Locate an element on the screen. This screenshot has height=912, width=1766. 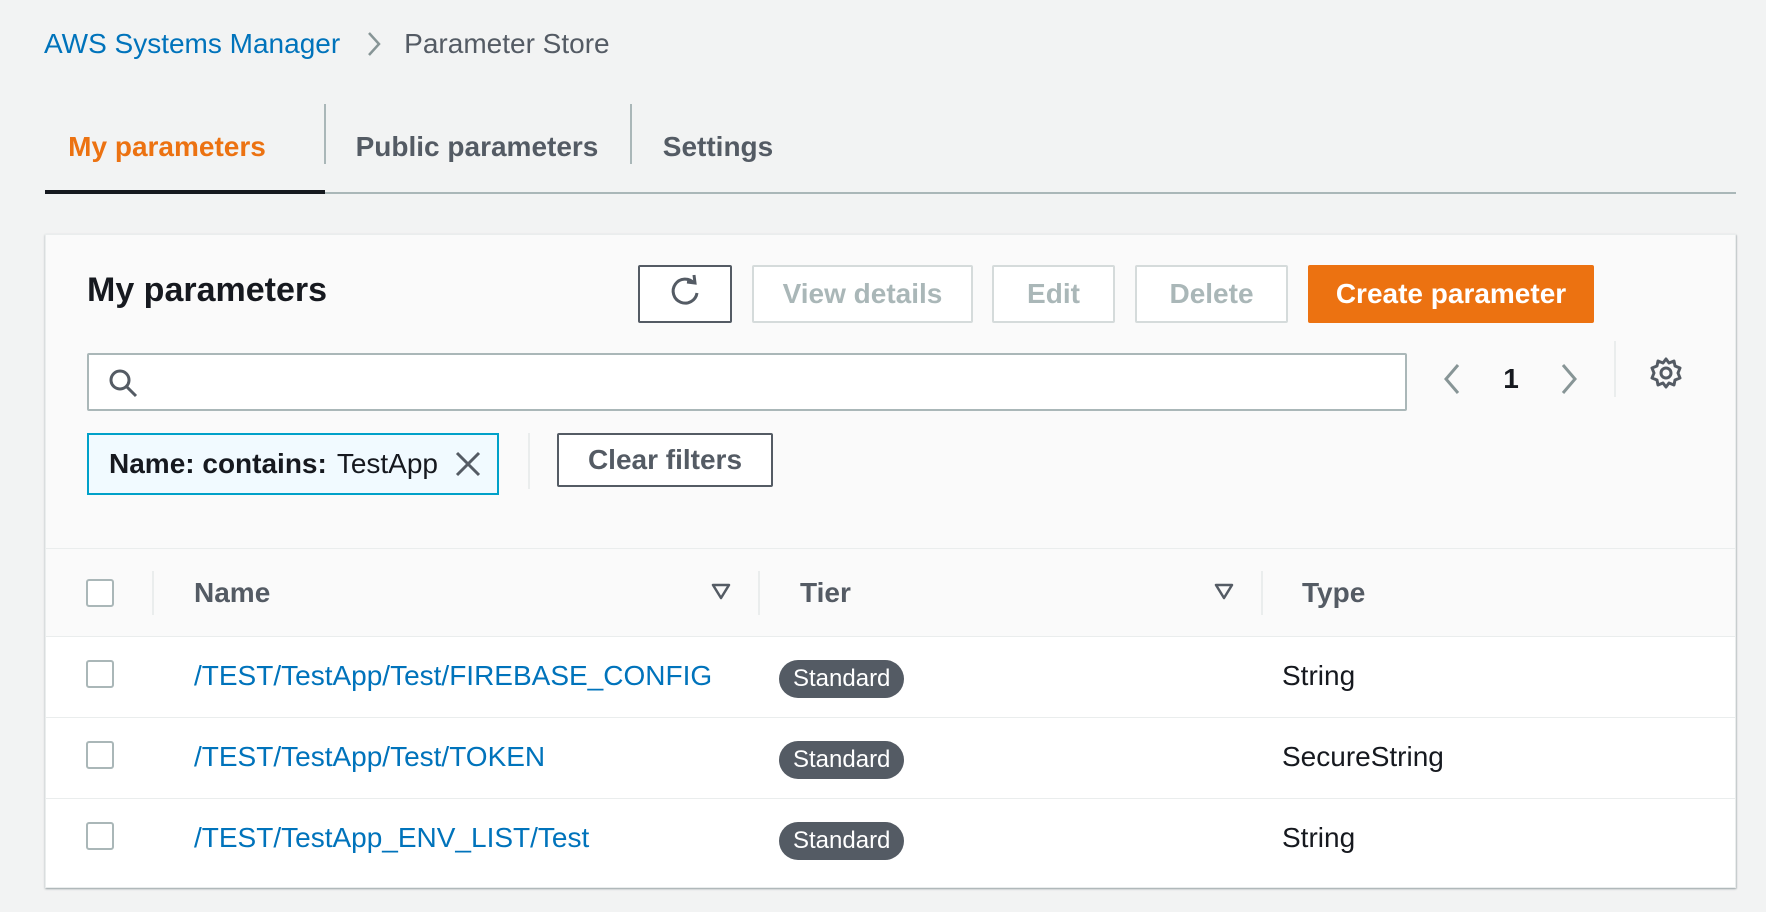
panel-title: My parameters is located at coordinates (207, 290).